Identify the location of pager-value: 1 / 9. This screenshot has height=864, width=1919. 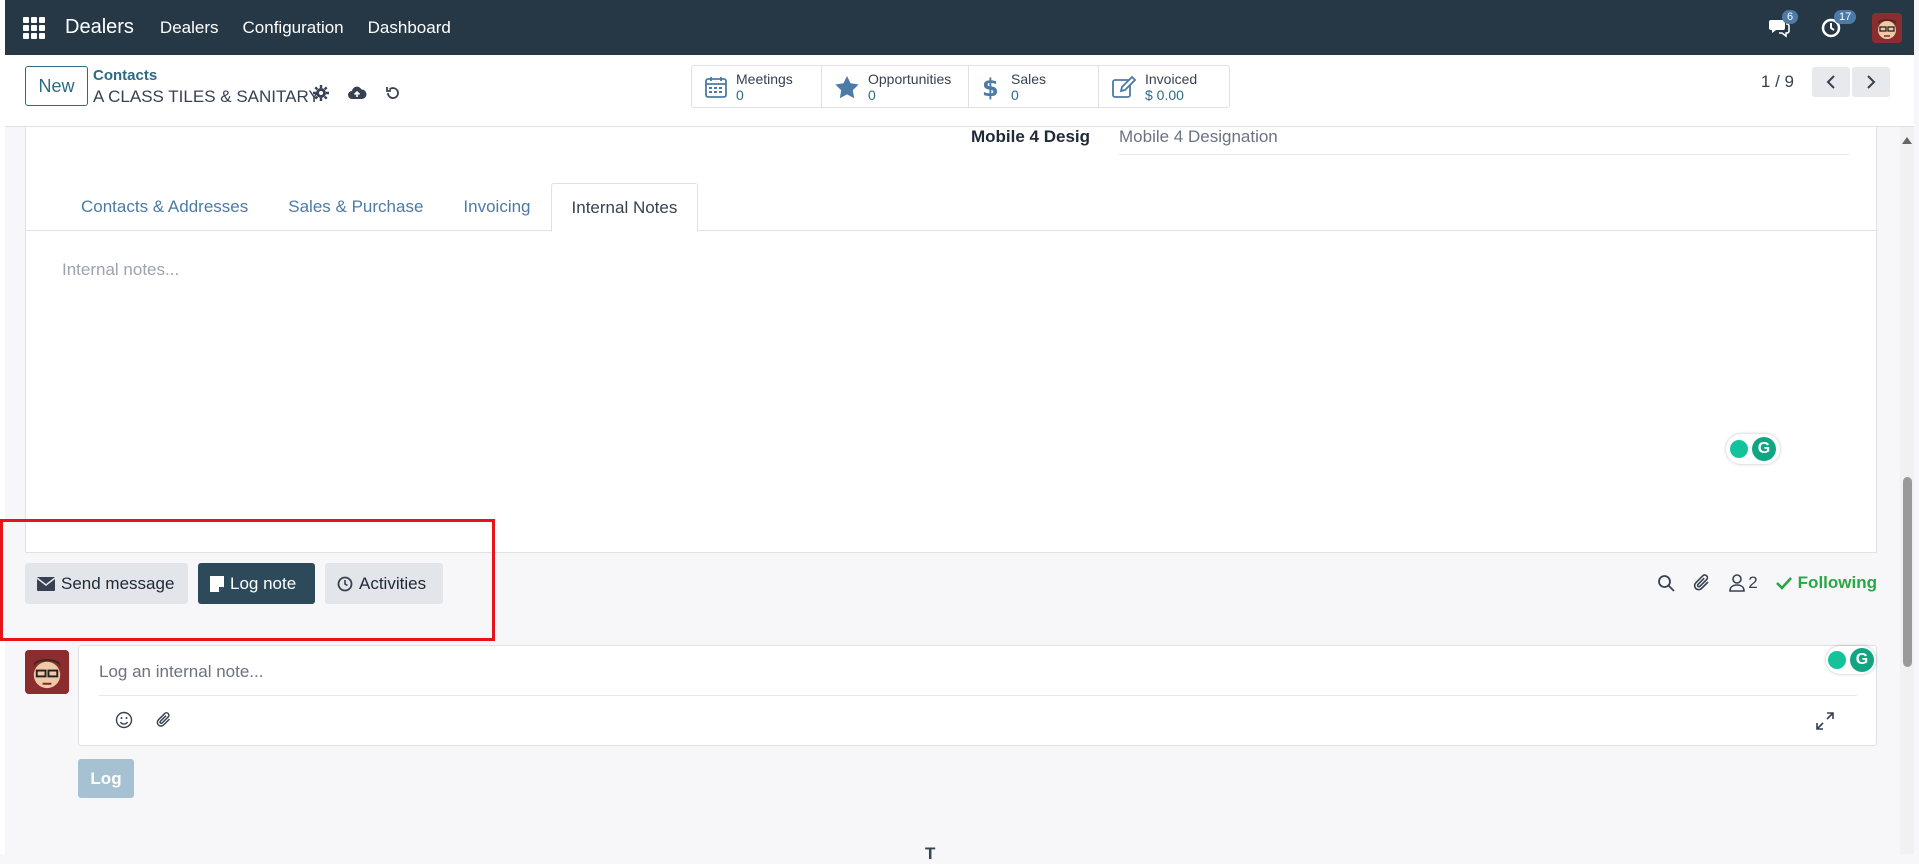
(1777, 82).